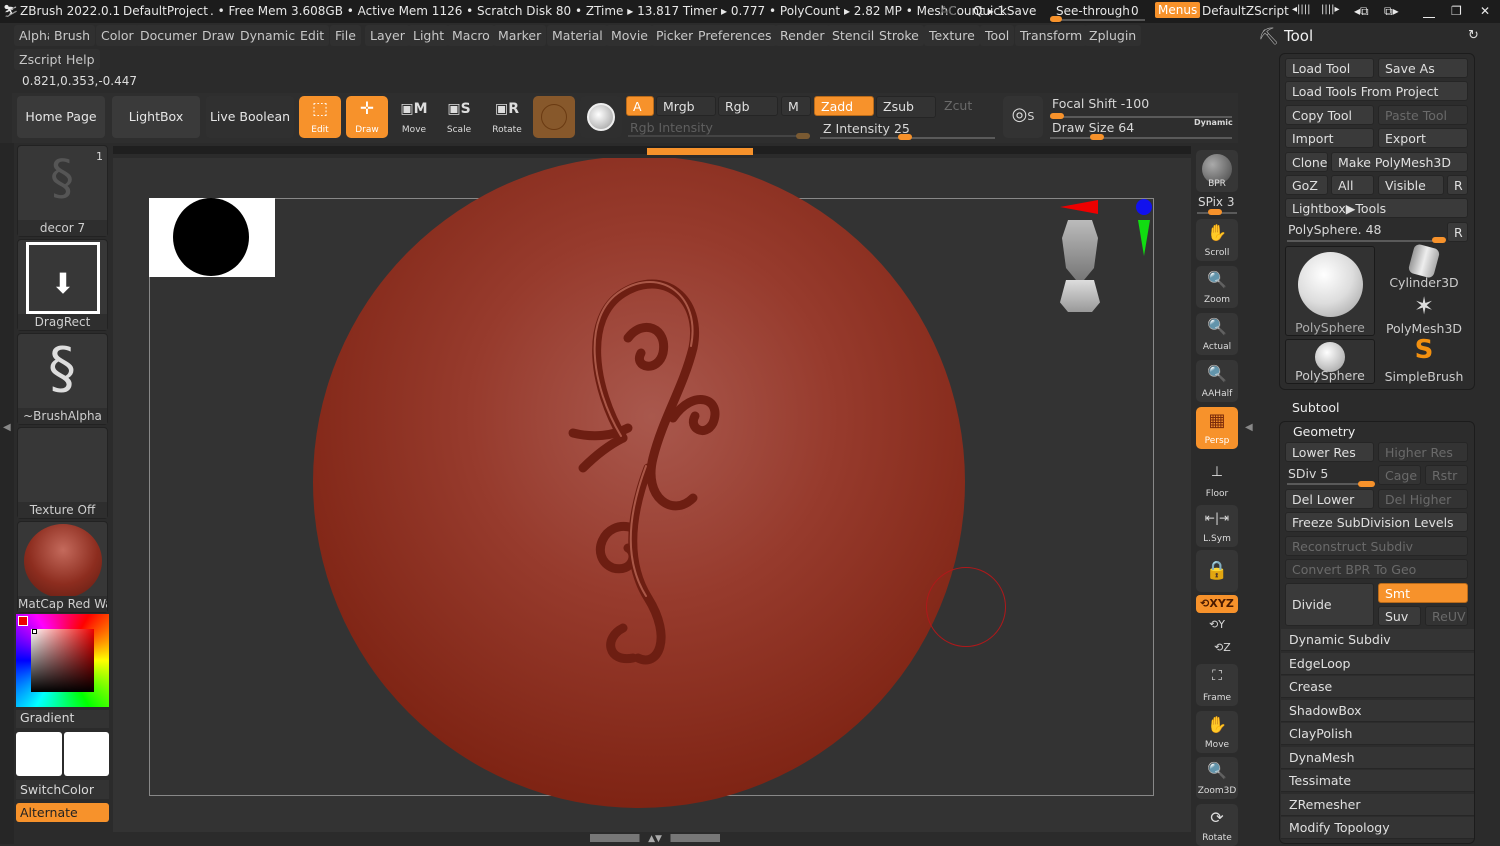 Image resolution: width=1500 pixels, height=846 pixels. Describe the element at coordinates (1051, 35) in the screenshot. I see `menu-transform: Transform` at that location.